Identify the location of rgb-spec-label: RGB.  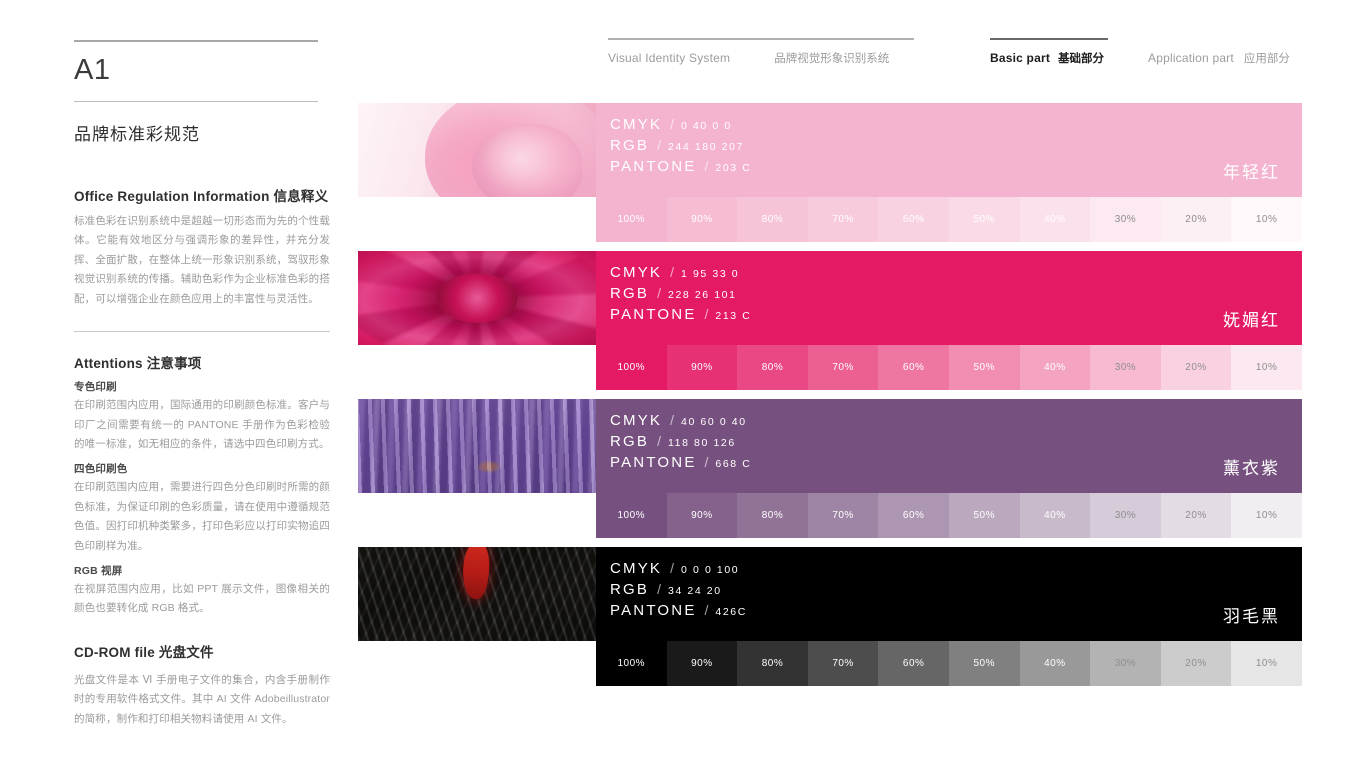
(630, 589).